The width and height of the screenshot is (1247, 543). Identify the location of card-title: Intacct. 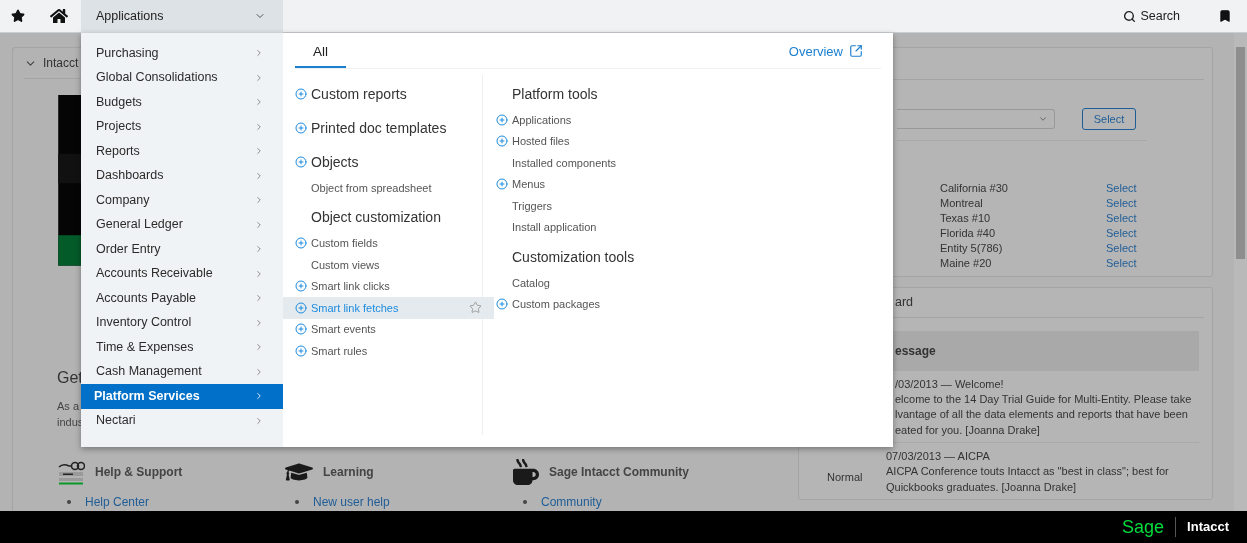
(61, 64).